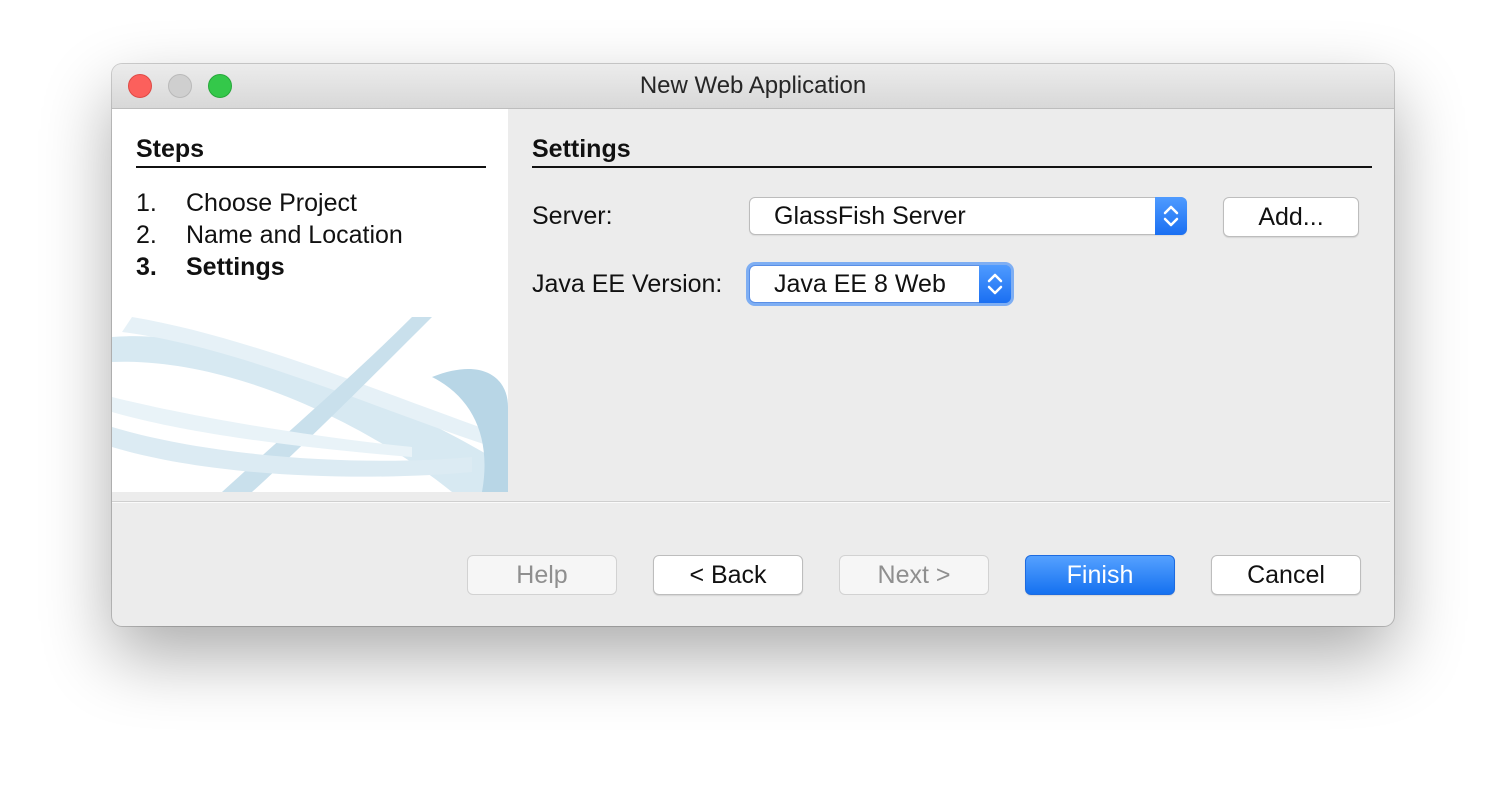 Image resolution: width=1506 pixels, height=786 pixels. I want to click on step-label: Name and Location, so click(294, 235).